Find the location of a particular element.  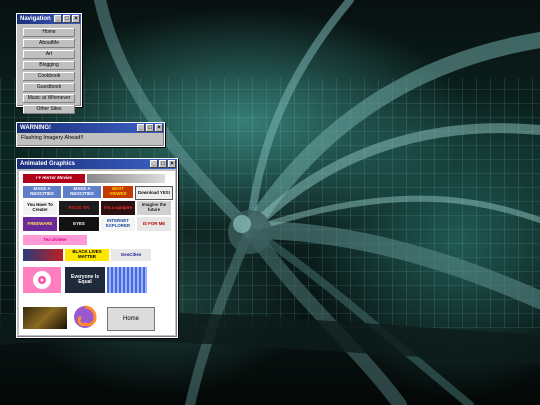

music-visualizer-badge is located at coordinates (127, 280).